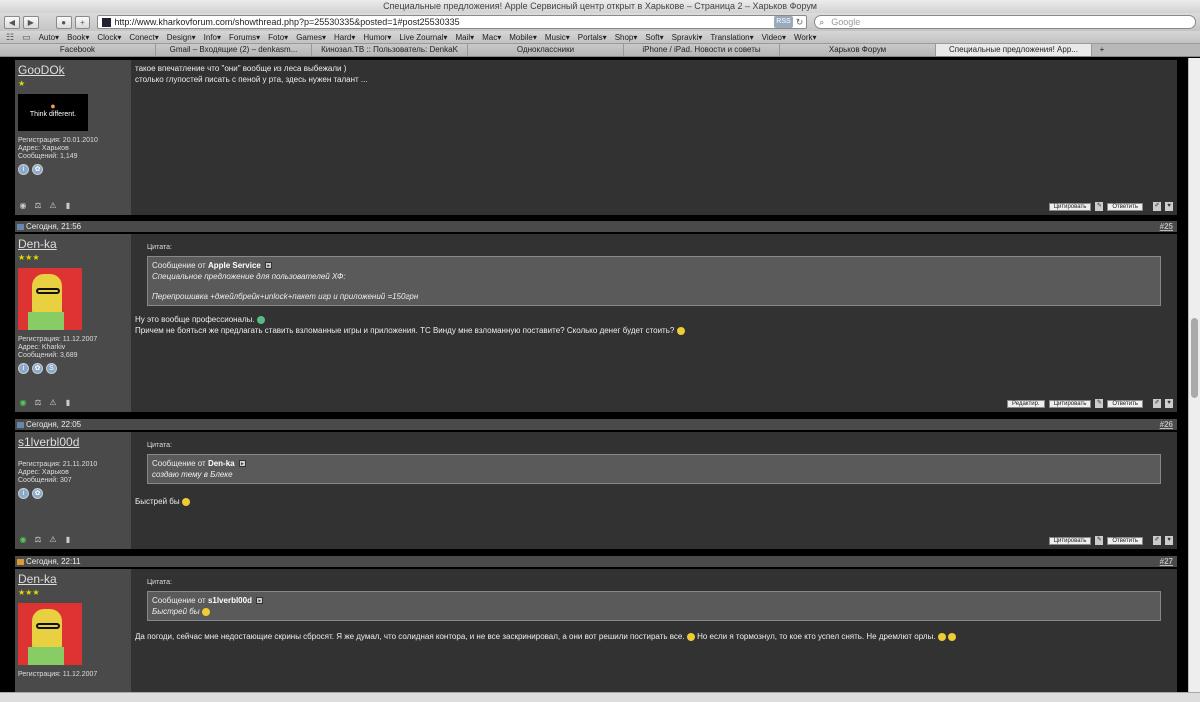 The width and height of the screenshot is (1200, 702). What do you see at coordinates (244, 37) in the screenshot?
I see `bookmark-menu: Forums▾` at bounding box center [244, 37].